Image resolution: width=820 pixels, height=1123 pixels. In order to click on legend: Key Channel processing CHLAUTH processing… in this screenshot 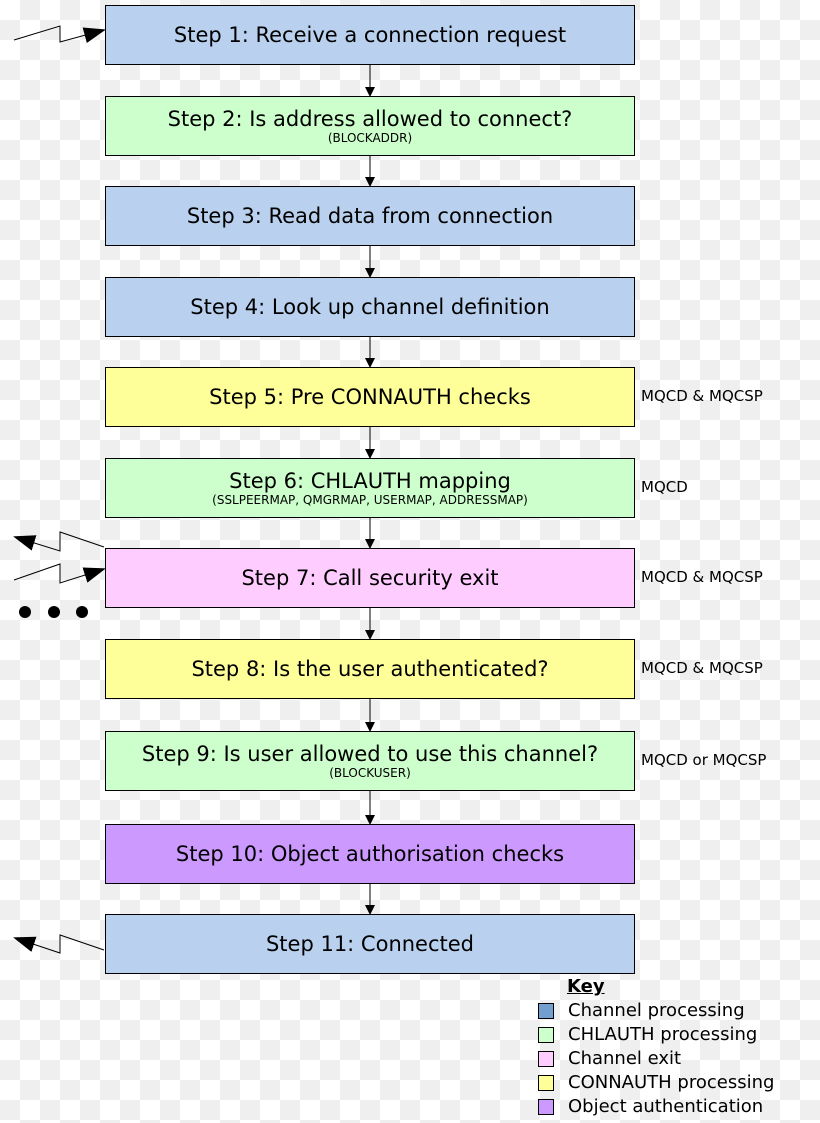, I will do `click(656, 1047)`.